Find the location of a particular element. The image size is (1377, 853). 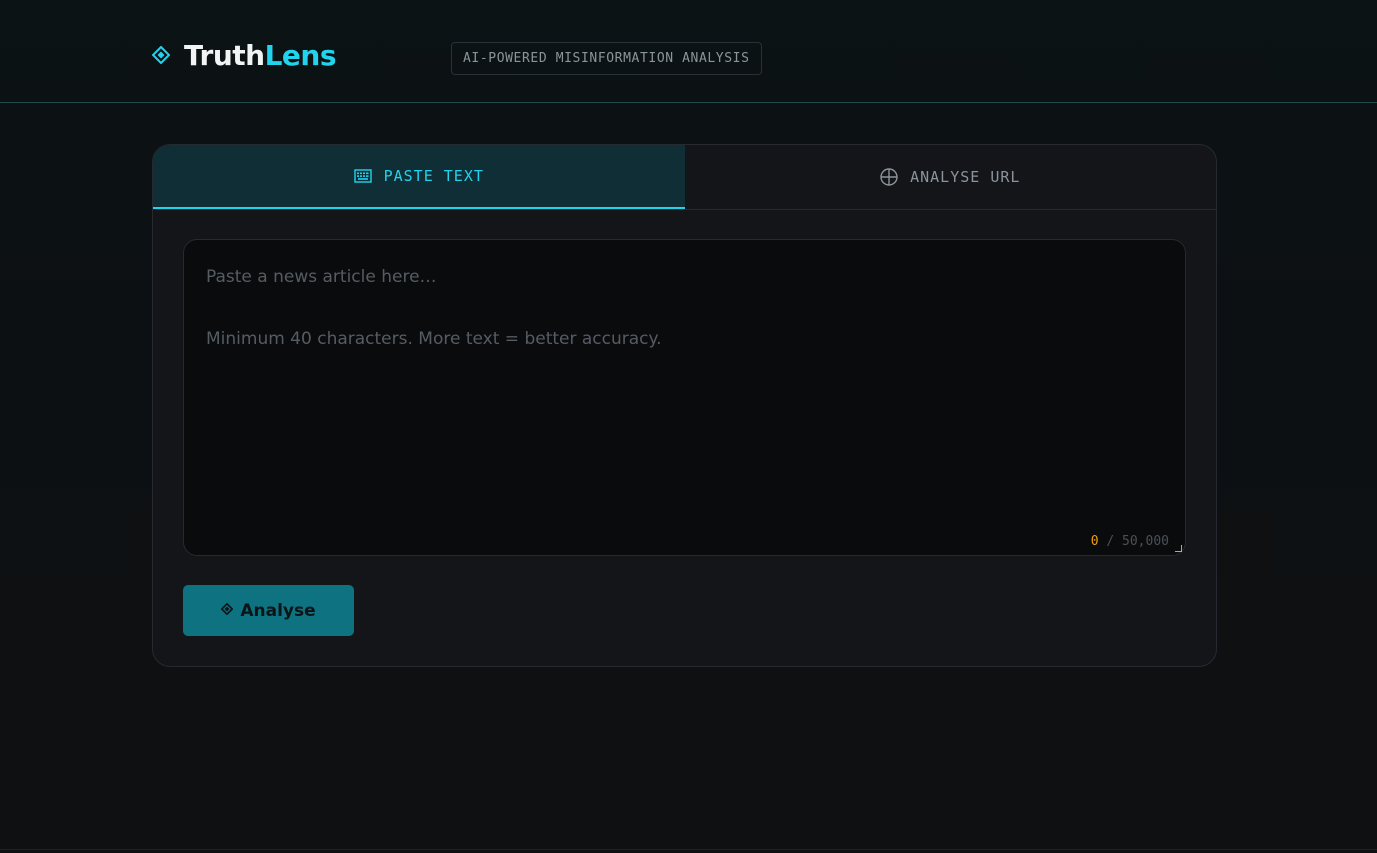

logo-text: TruthLens is located at coordinates (260, 55).